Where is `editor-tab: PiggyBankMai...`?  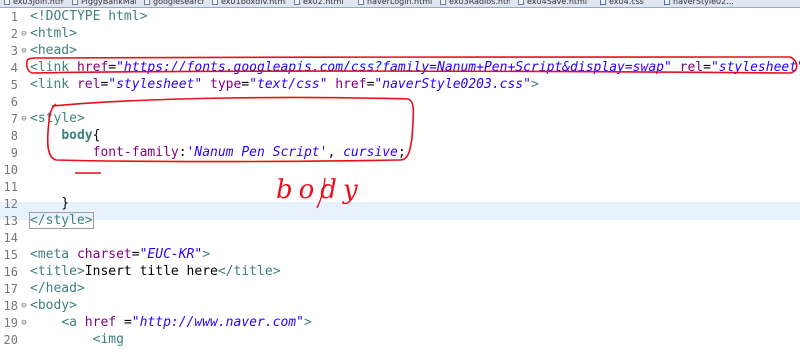 editor-tab: PiggyBankMai... is located at coordinates (104, 3).